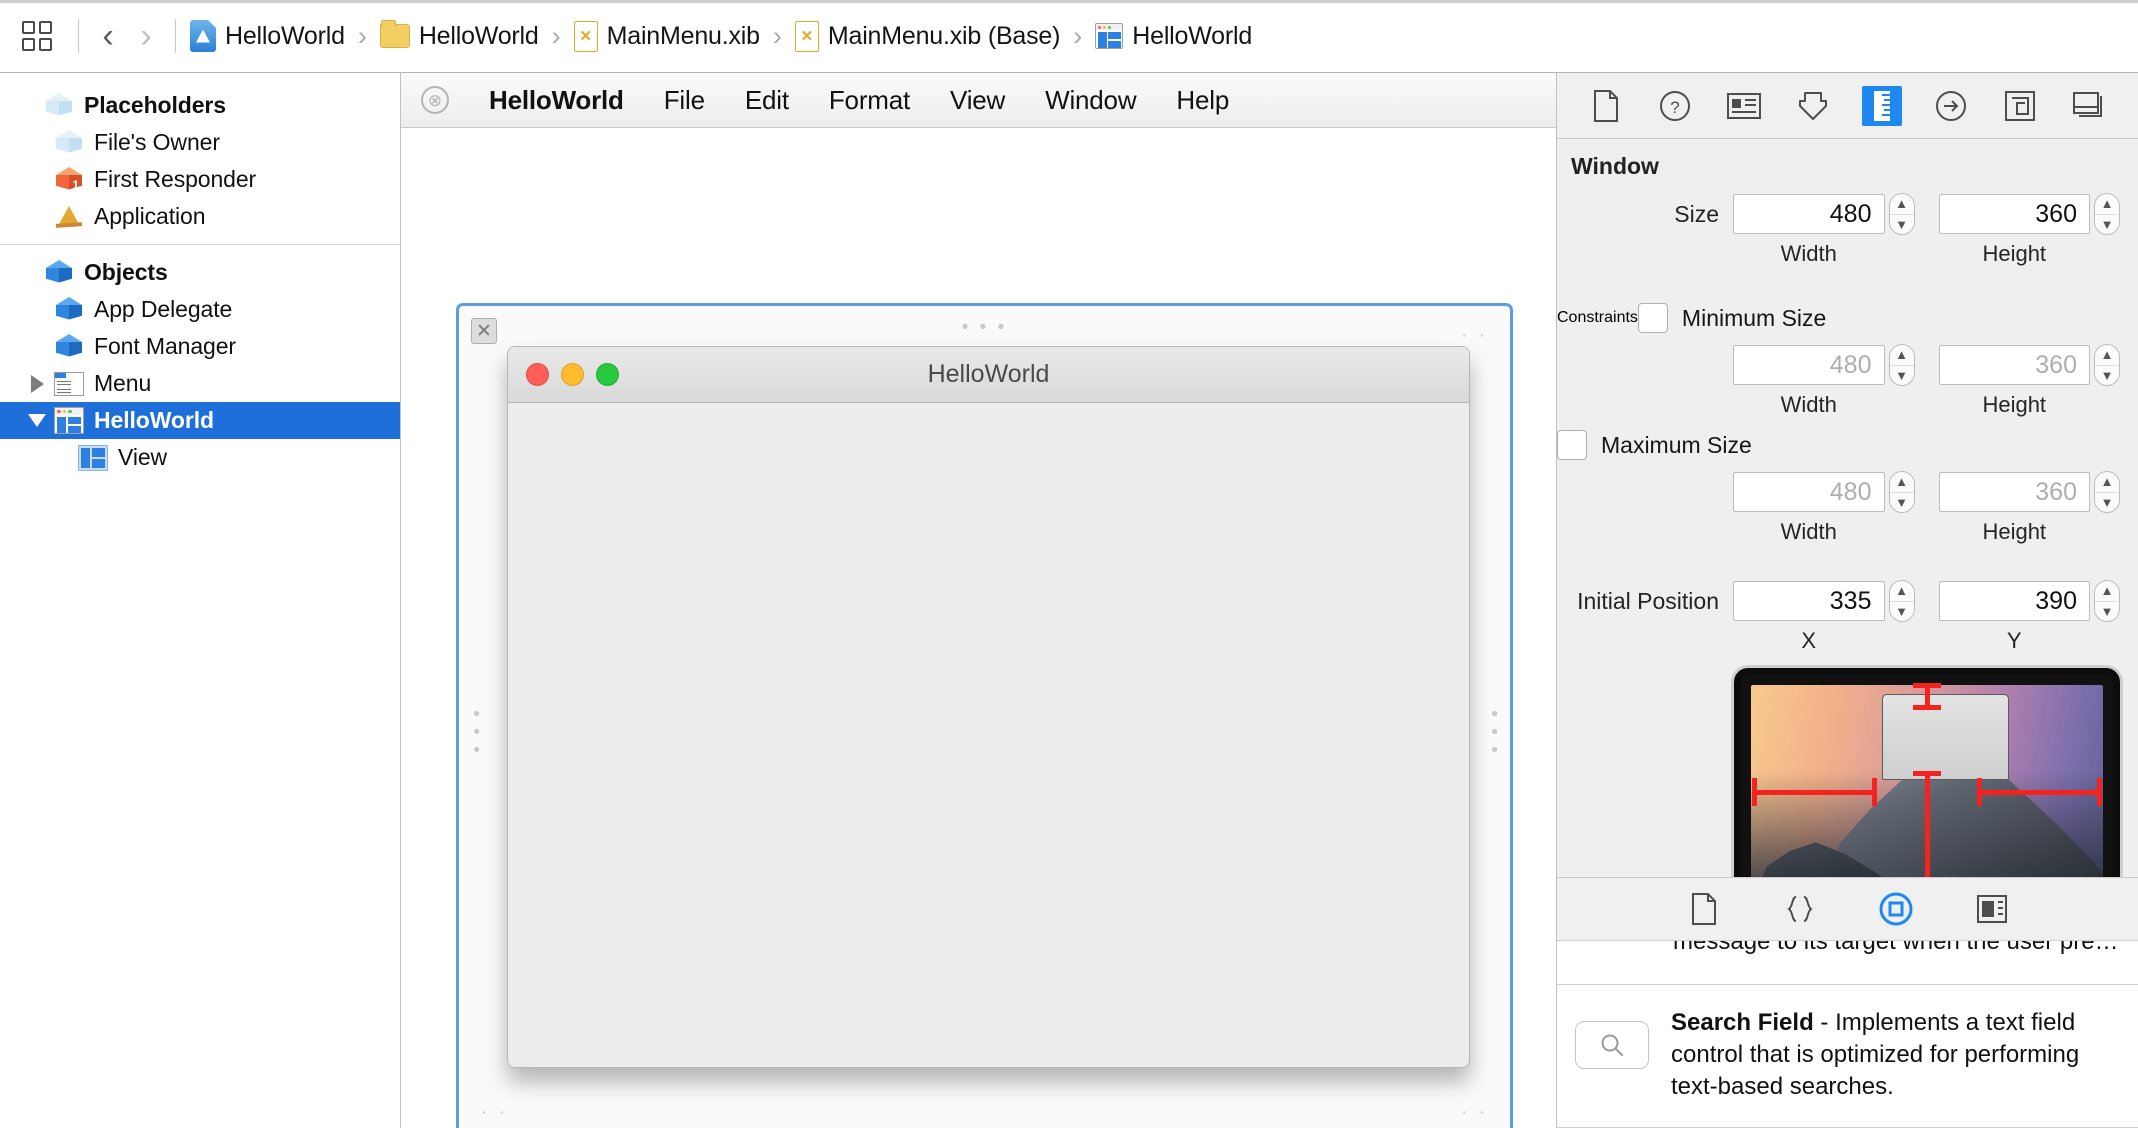 This screenshot has width=2138, height=1128. I want to click on forward-button: ›, so click(146, 36).